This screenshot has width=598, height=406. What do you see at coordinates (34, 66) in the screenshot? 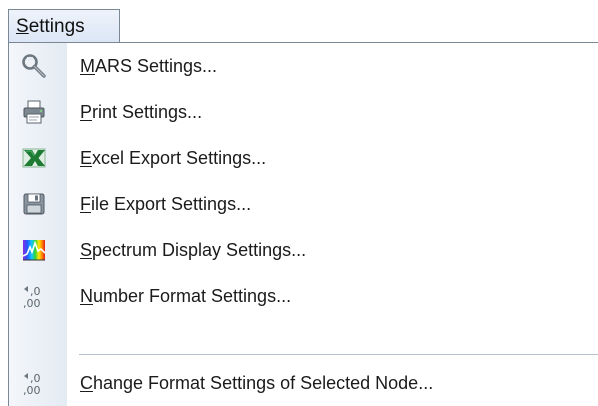
I see `wrench-icon` at bounding box center [34, 66].